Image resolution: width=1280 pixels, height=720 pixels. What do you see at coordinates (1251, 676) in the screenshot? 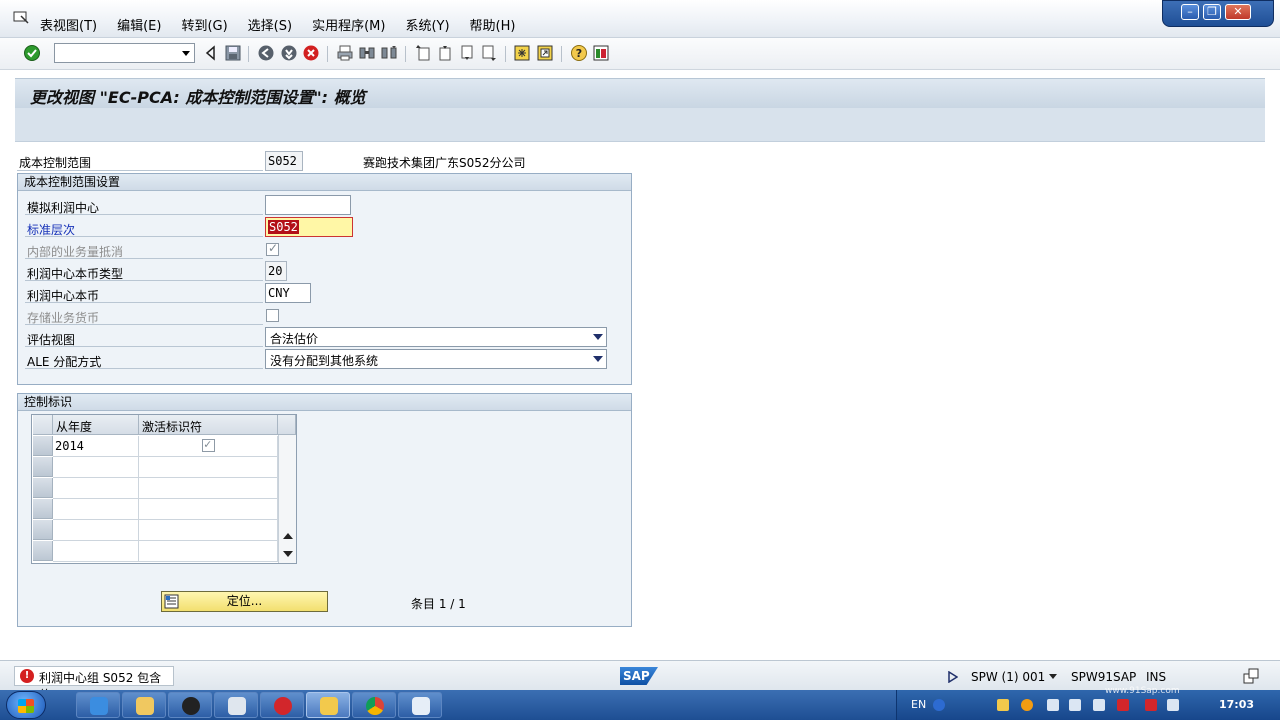
I see `connection-icon` at bounding box center [1251, 676].